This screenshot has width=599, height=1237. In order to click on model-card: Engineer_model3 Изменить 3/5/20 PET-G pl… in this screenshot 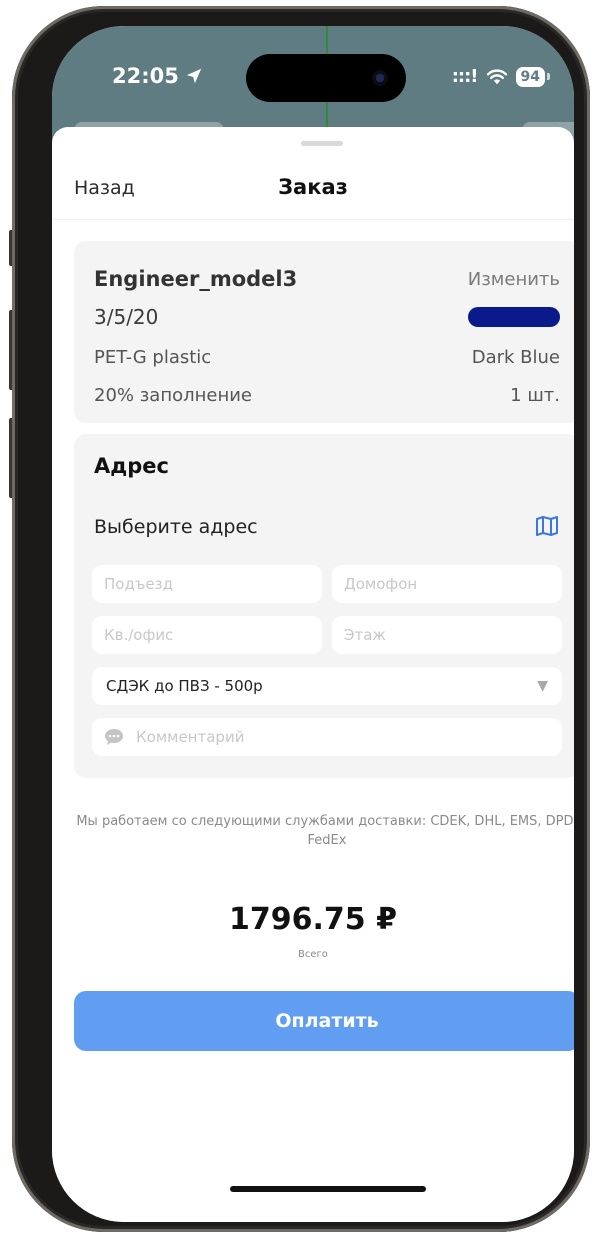, I will do `click(324, 332)`.